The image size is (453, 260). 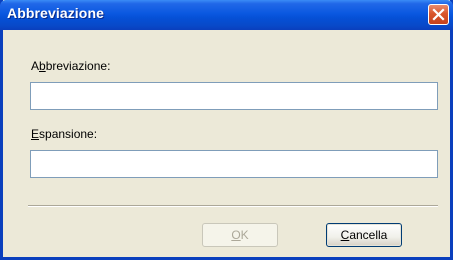 I want to click on abbreviation-label-mnemonic: b, so click(x=42, y=66).